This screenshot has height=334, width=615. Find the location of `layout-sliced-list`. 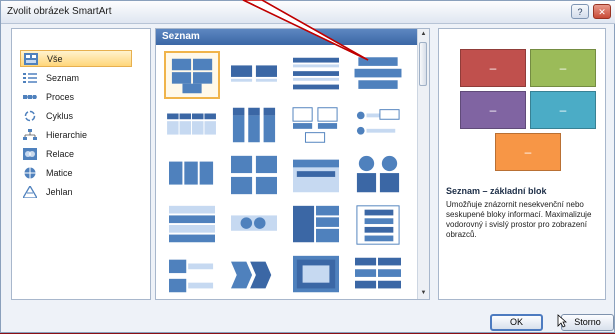

layout-sliced-list is located at coordinates (378, 275).